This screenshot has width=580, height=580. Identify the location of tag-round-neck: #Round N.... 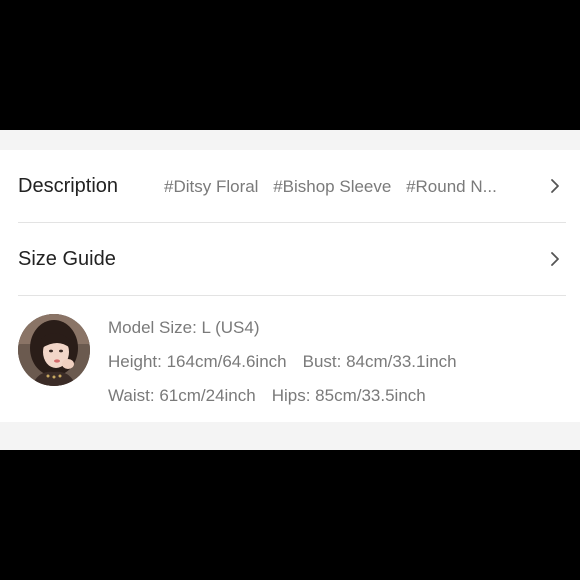
(451, 186).